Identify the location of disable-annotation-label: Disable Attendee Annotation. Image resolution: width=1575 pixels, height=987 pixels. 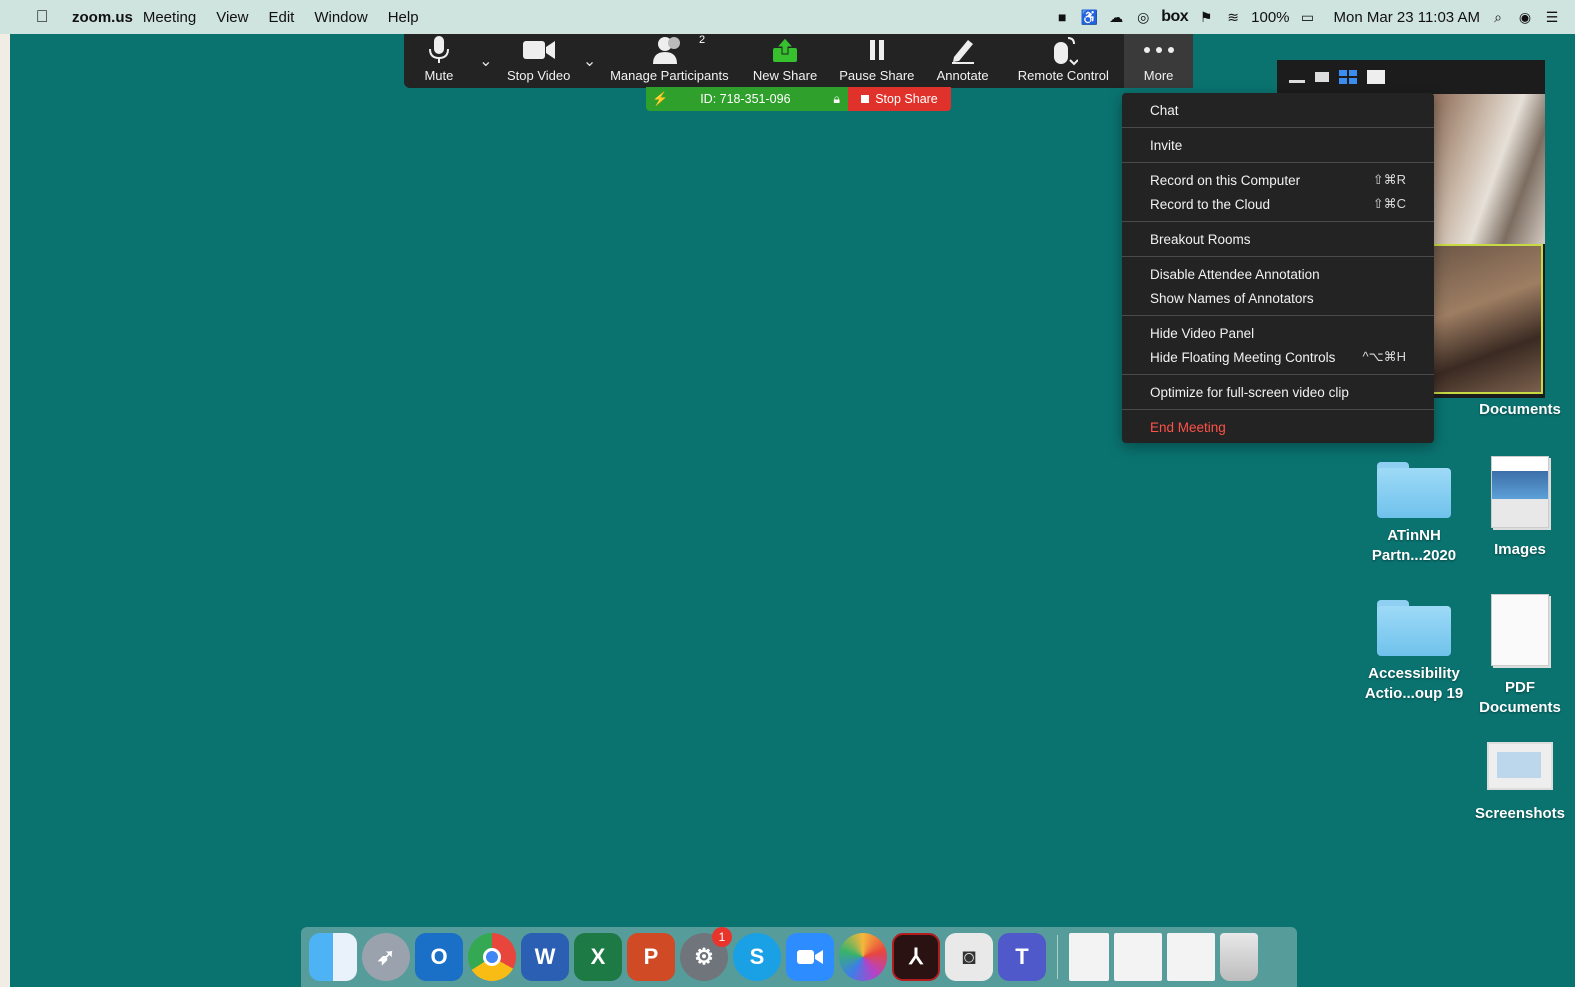
(1235, 274).